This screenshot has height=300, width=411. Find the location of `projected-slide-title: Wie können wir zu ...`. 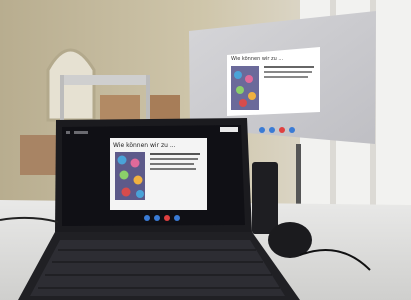

projected-slide-title: Wie können wir zu ... is located at coordinates (257, 59).